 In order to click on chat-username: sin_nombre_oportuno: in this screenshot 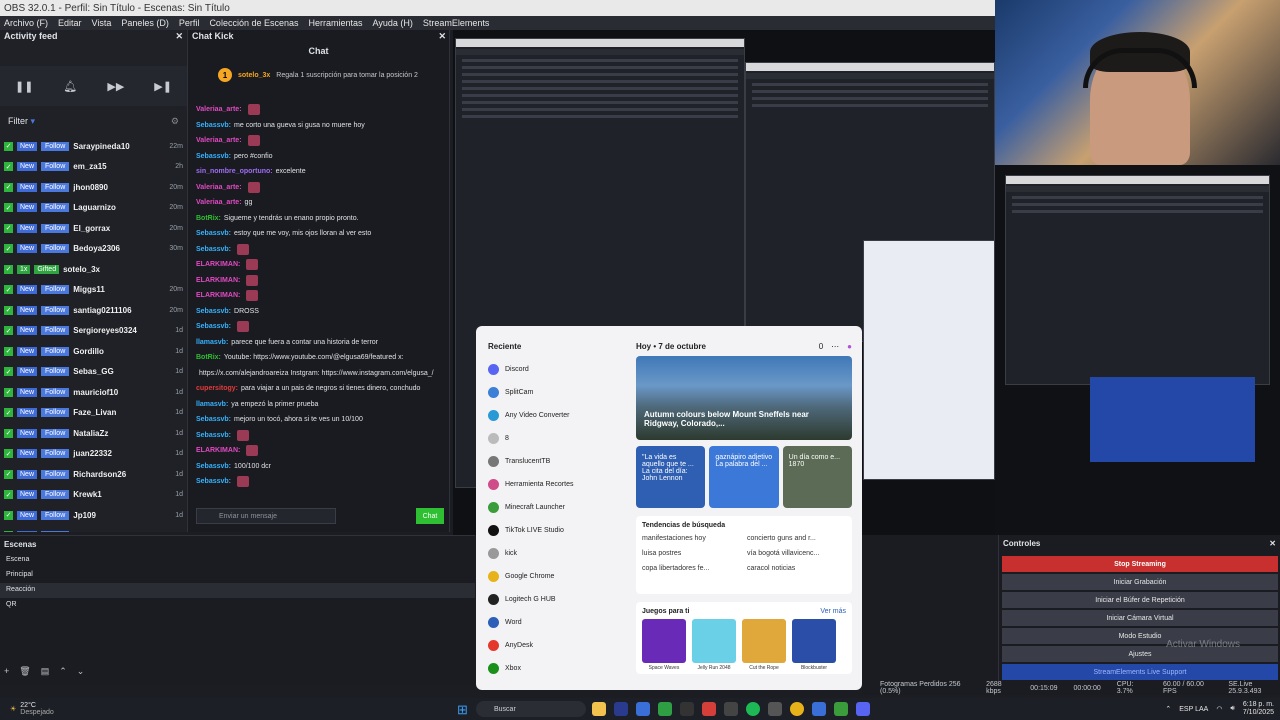, I will do `click(234, 171)`.